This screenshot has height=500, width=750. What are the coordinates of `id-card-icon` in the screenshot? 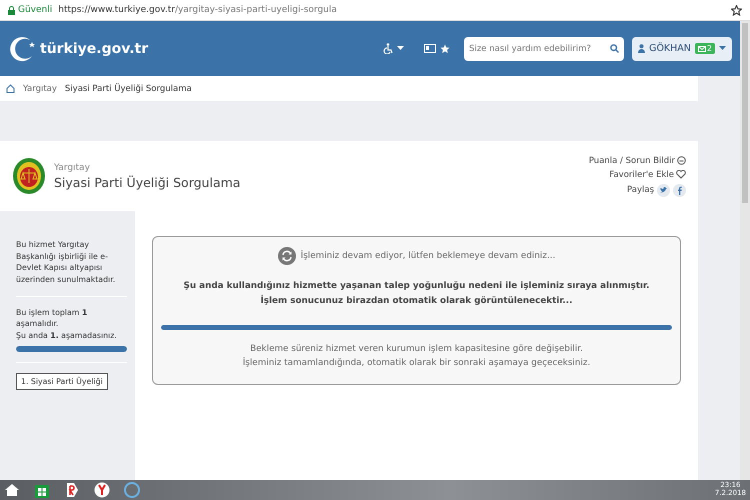 It's located at (430, 48).